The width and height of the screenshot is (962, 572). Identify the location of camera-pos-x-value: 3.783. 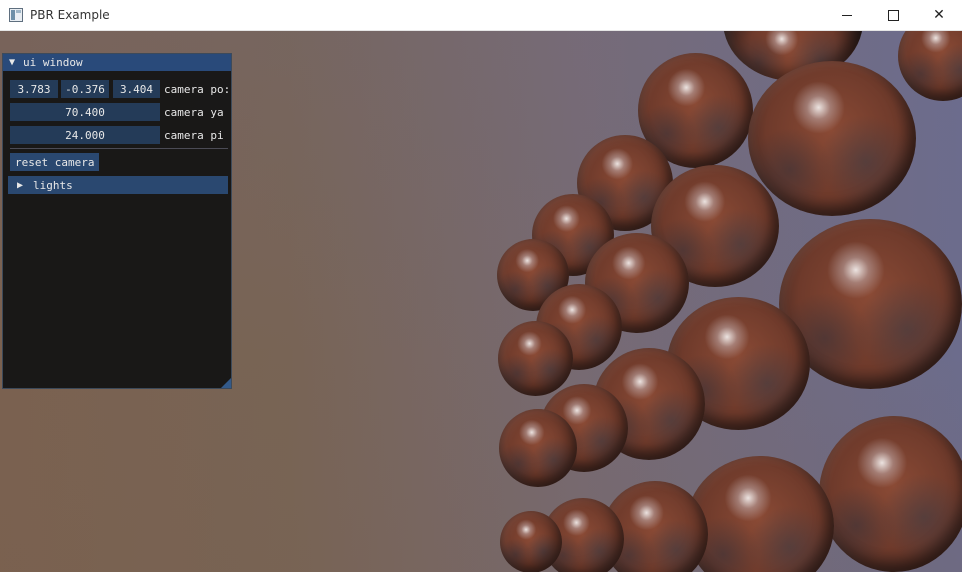
(34, 89).